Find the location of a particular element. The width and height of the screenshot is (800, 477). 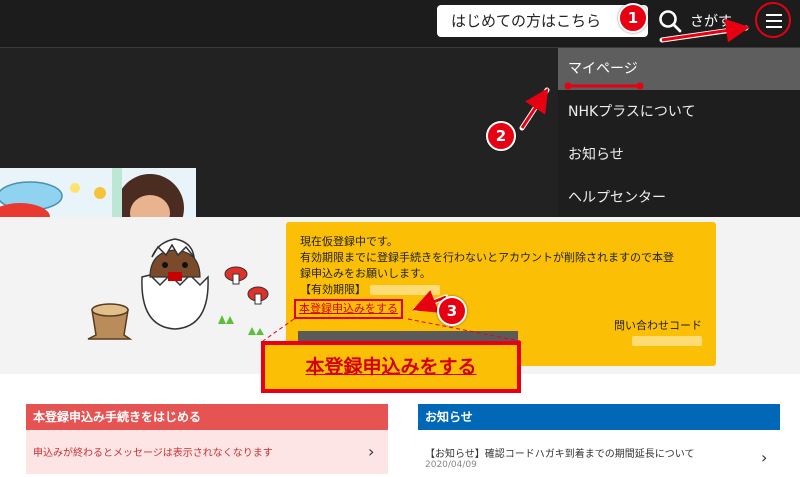

first-time-users-button: はじめての方はこちら is located at coordinates (542, 21).